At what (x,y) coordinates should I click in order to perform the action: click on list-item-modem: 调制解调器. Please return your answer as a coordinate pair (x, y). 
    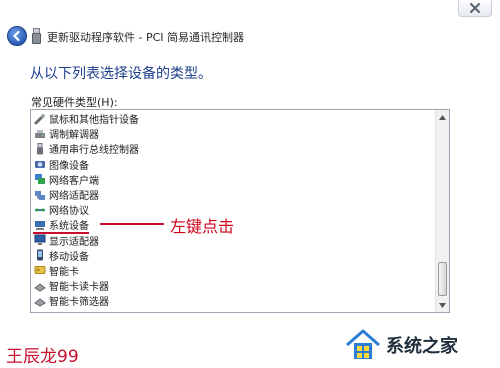
    Looking at the image, I should click on (233, 133).